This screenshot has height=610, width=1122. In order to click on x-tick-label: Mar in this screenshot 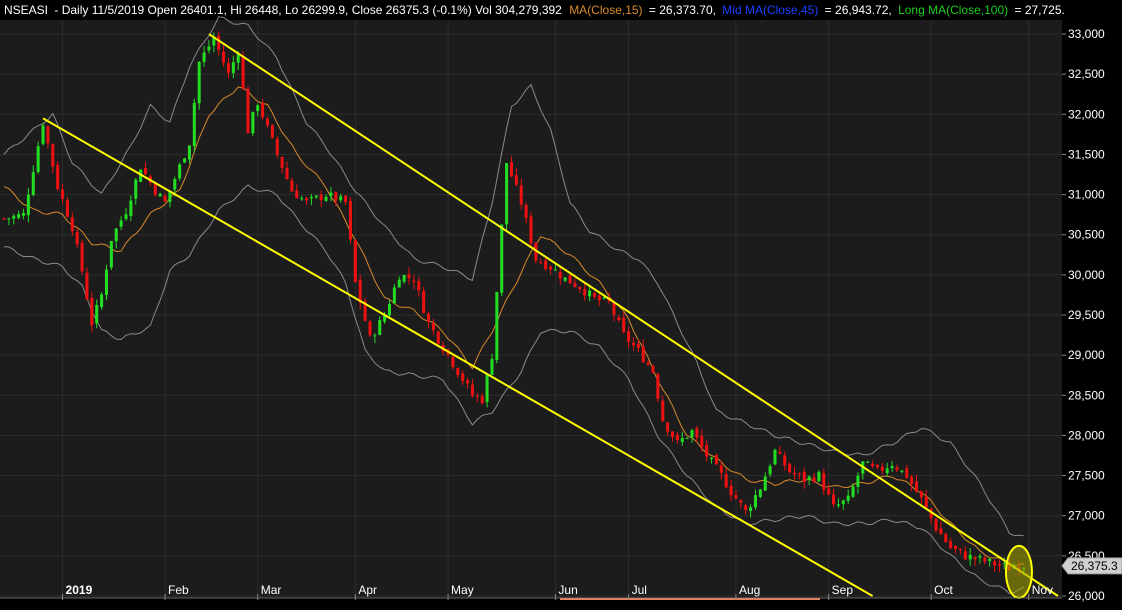, I will do `click(271, 590)`.